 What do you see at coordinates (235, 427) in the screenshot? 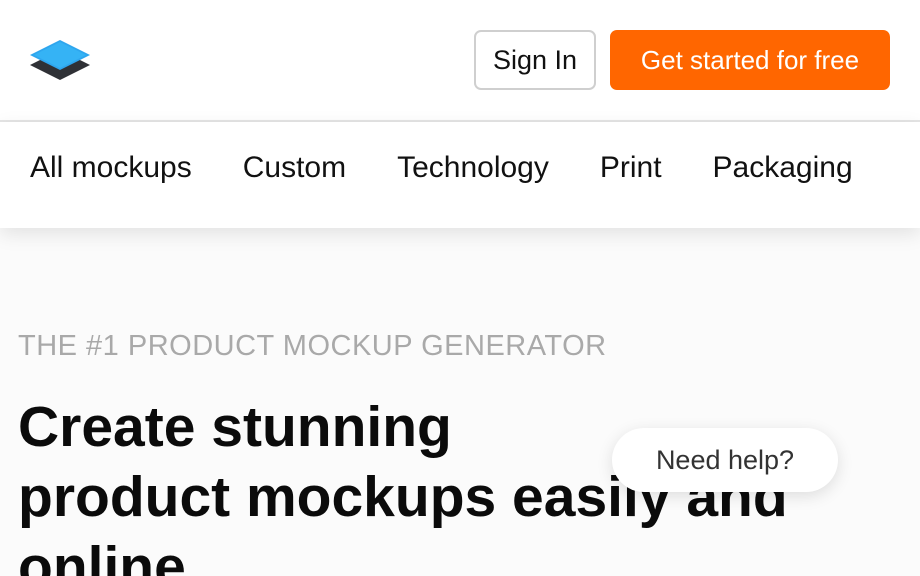
I see `headline-line-1: Create stunning` at bounding box center [235, 427].